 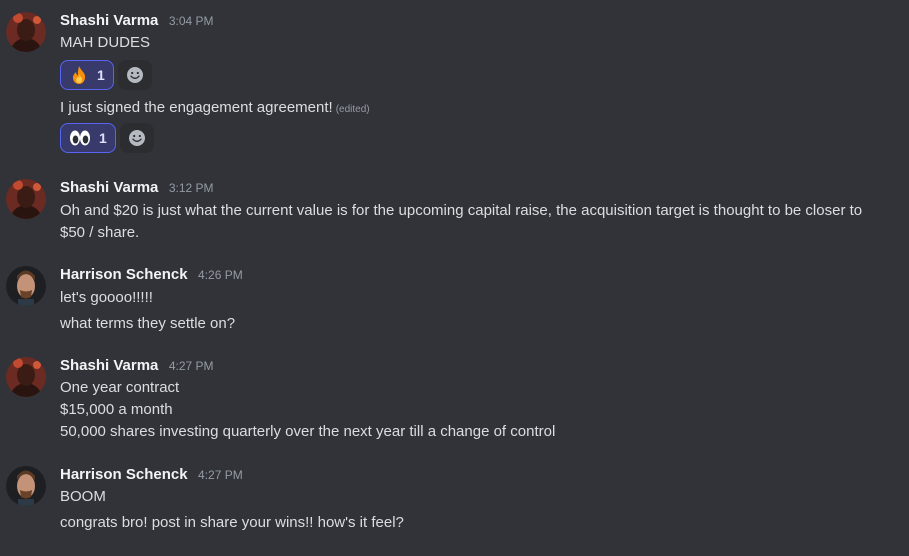 What do you see at coordinates (106, 297) in the screenshot?
I see `message-text: let's goooo!!!!!` at bounding box center [106, 297].